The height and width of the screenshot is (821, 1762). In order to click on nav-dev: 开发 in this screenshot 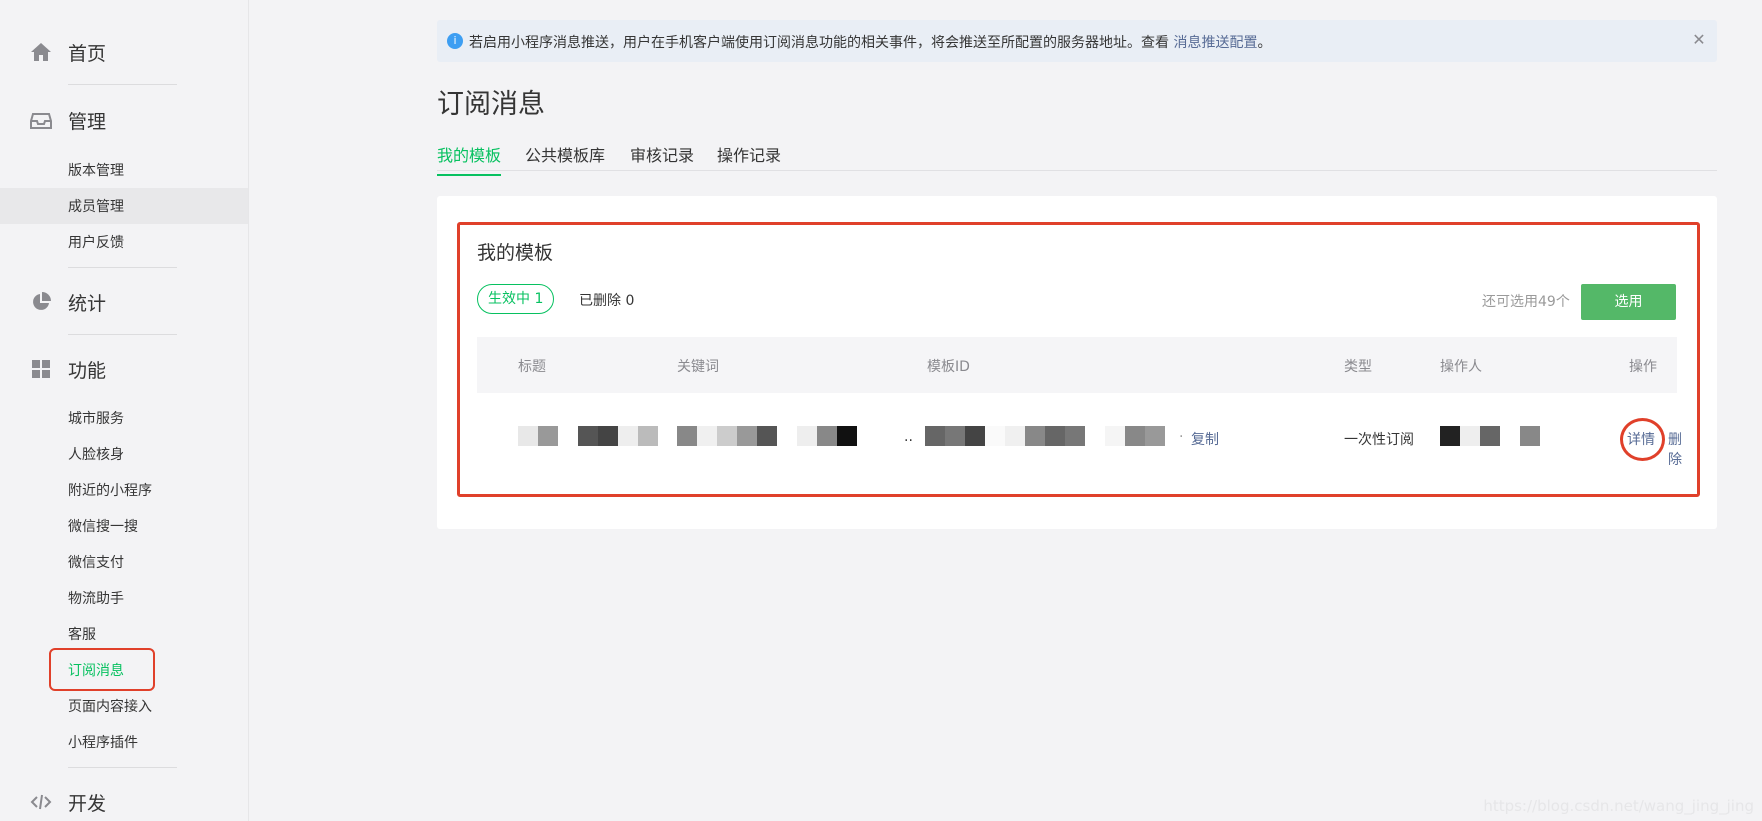, I will do `click(124, 802)`.